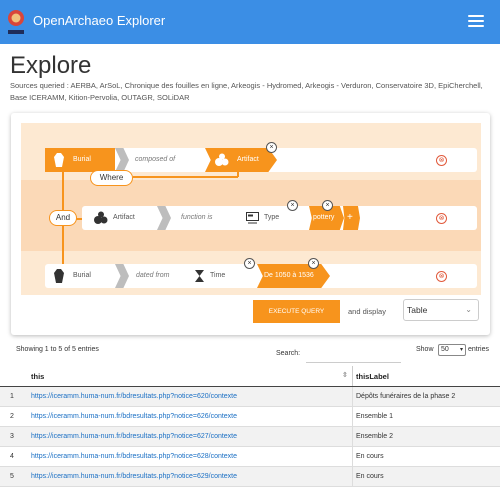 The height and width of the screenshot is (492, 500). Describe the element at coordinates (241, 160) in the screenshot. I see `object-artifact-pill: Artifact` at that location.